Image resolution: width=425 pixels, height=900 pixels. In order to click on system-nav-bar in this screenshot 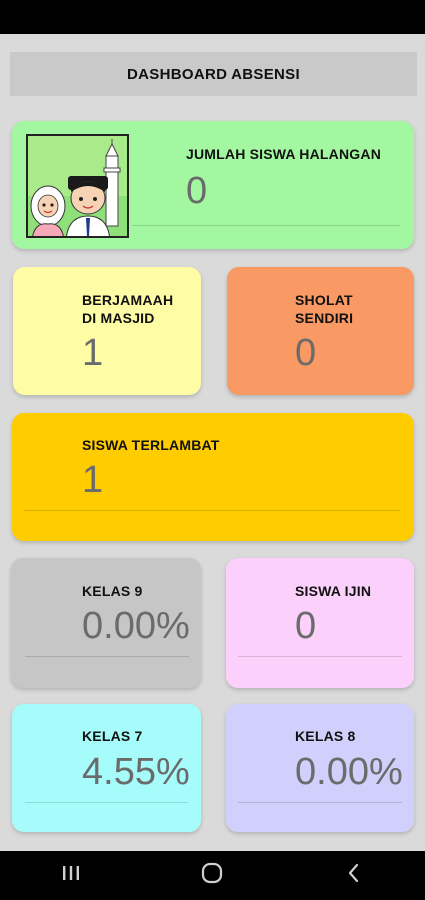, I will do `click(212, 875)`.